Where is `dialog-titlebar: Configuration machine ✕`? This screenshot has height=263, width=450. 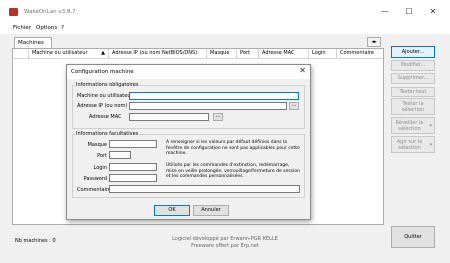 dialog-titlebar: Configuration machine ✕ is located at coordinates (188, 72).